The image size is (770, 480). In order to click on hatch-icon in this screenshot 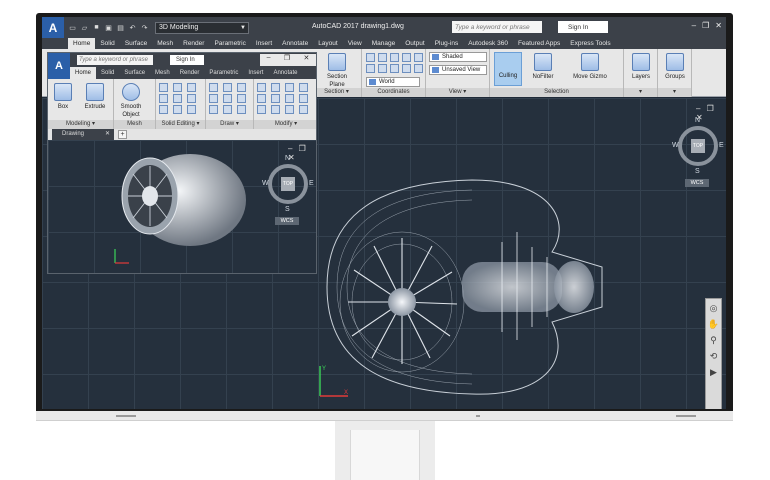, I will do `click(241, 109)`.